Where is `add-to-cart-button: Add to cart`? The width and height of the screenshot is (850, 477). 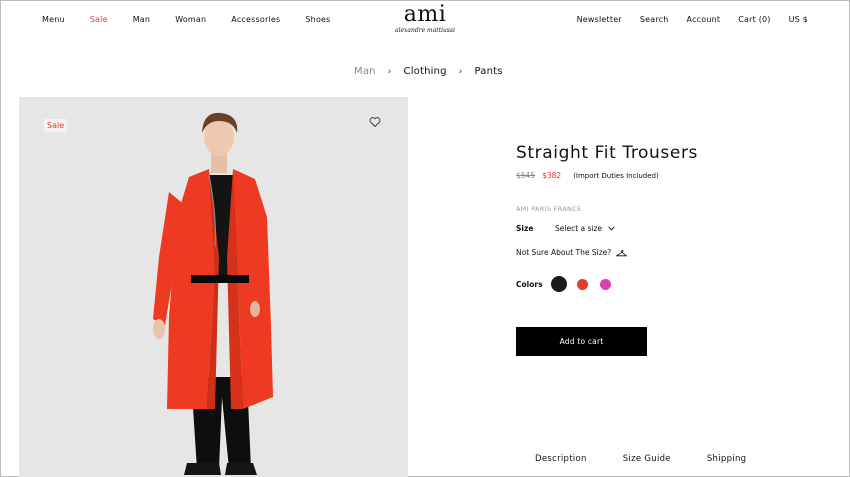 add-to-cart-button: Add to cart is located at coordinates (581, 341).